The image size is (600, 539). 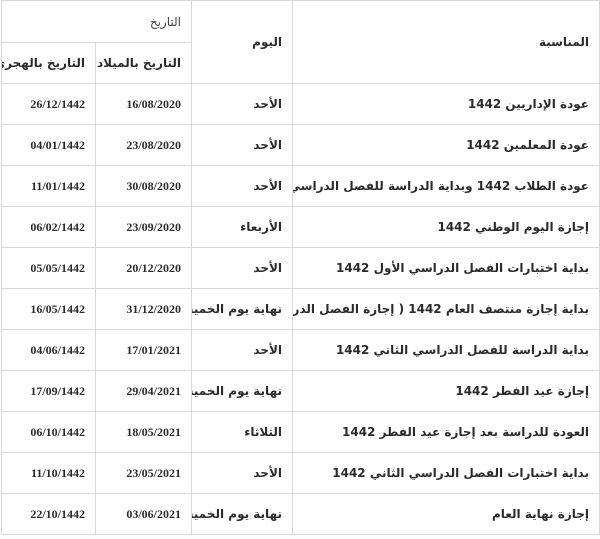 I want to click on event-cell: بداية اختبارات الفصل الدراسي الثاني 1442, so click(x=446, y=473).